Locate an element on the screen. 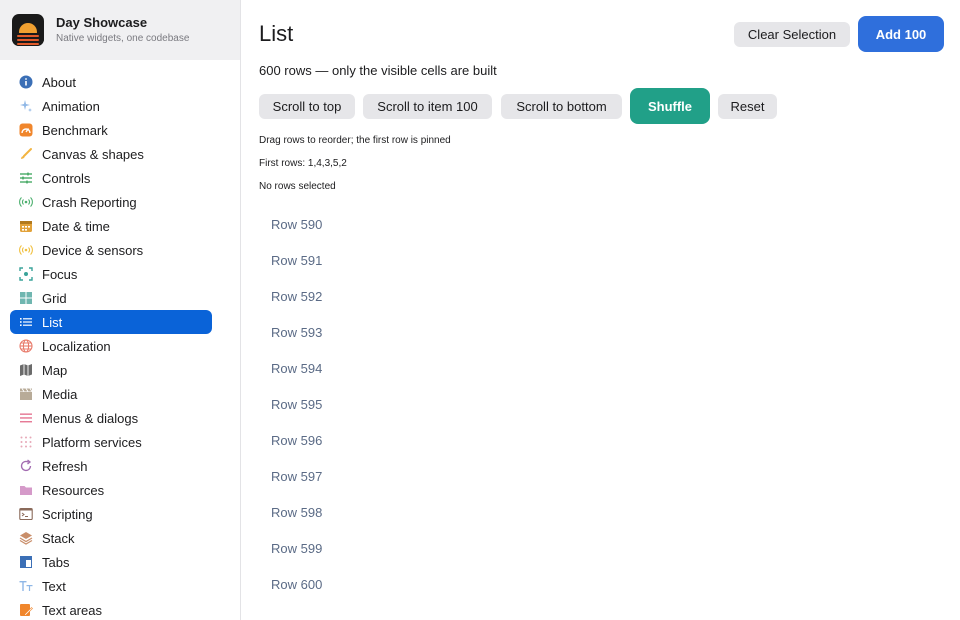 This screenshot has width=960, height=620. page-title: List is located at coordinates (276, 33).